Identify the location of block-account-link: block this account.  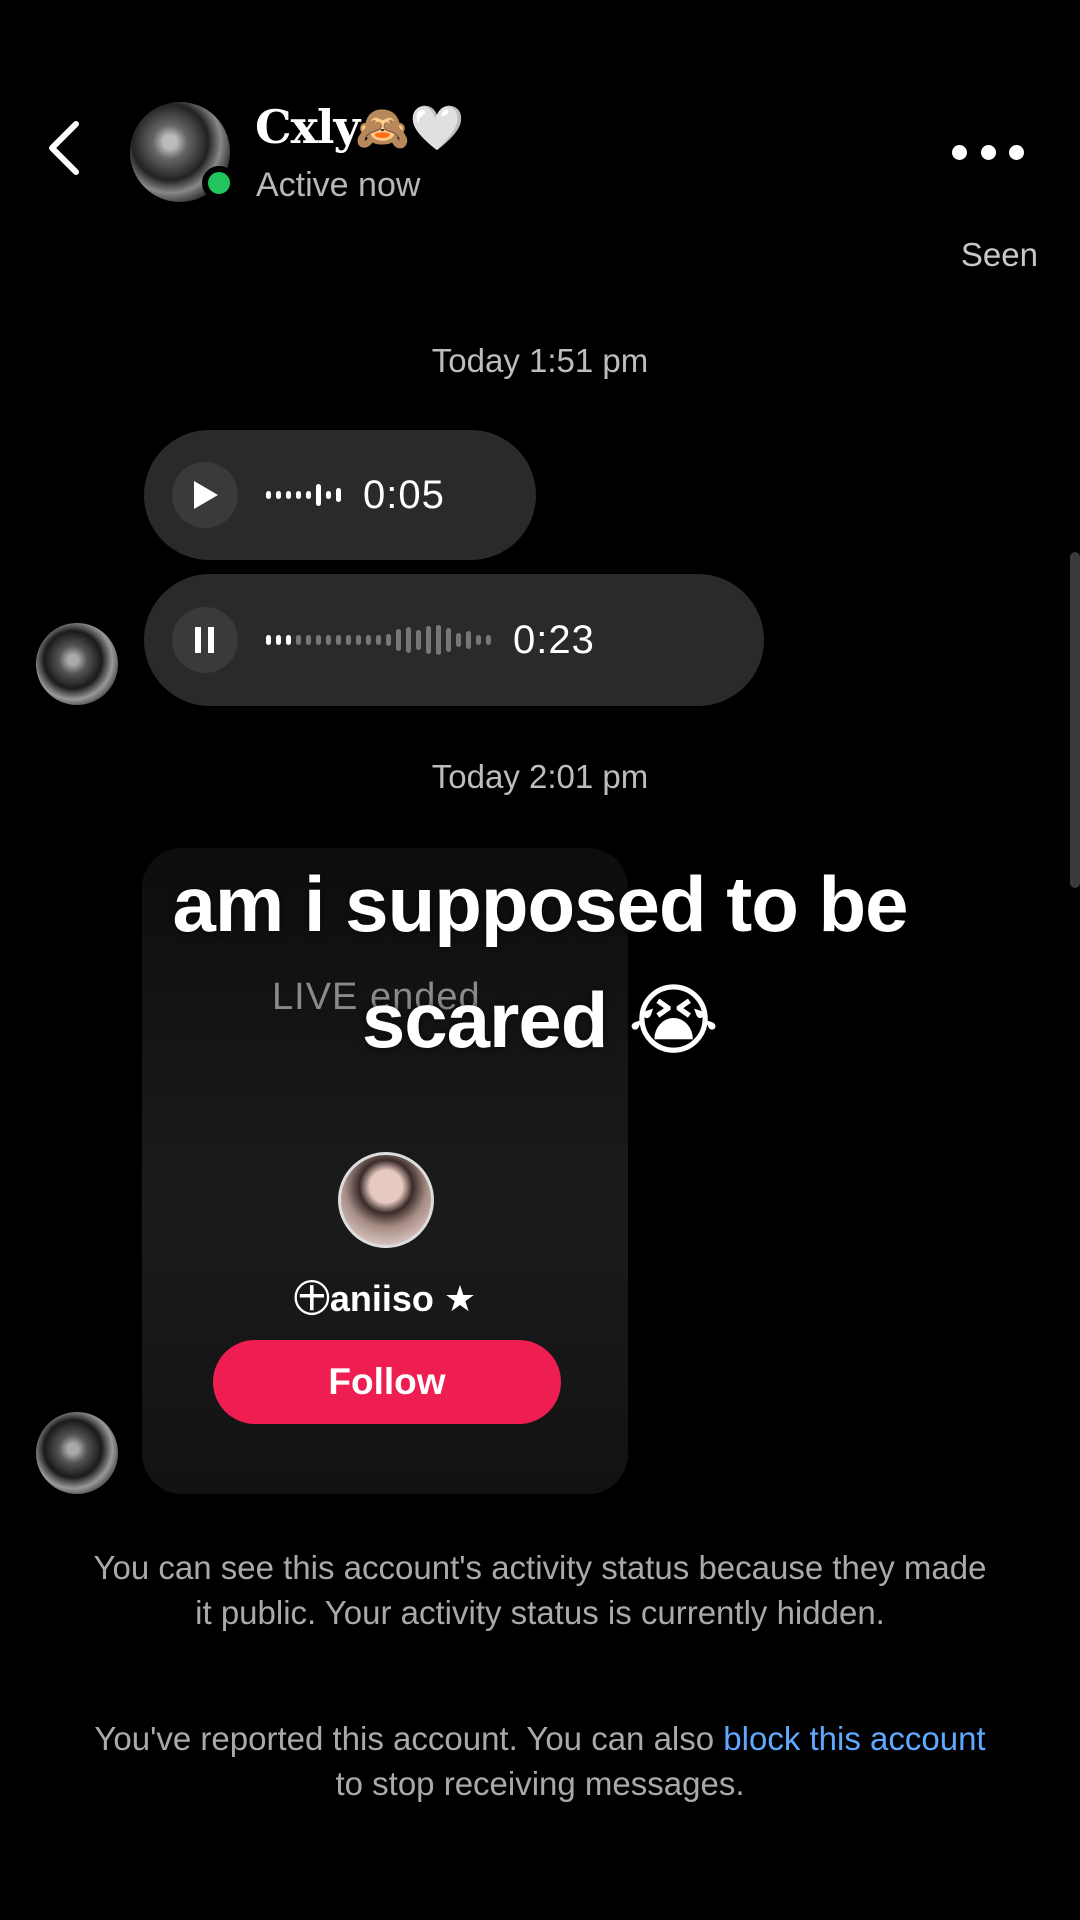
(854, 1738).